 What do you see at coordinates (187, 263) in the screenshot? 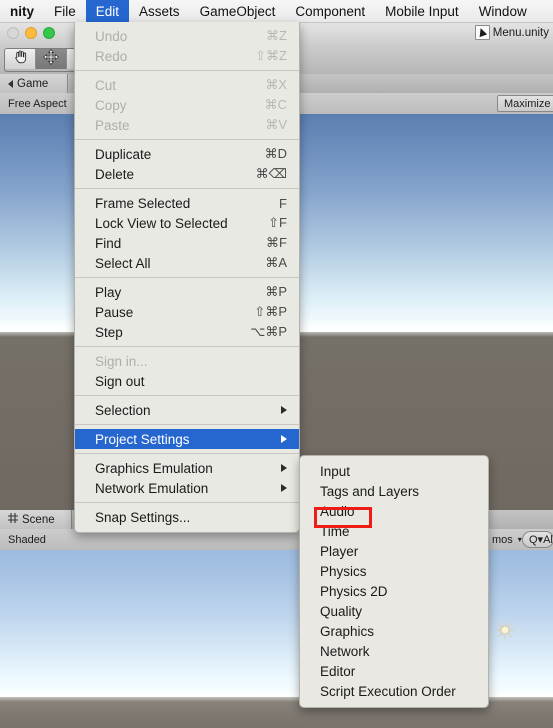
I see `menu-item-select-all: Select All ⌘A` at bounding box center [187, 263].